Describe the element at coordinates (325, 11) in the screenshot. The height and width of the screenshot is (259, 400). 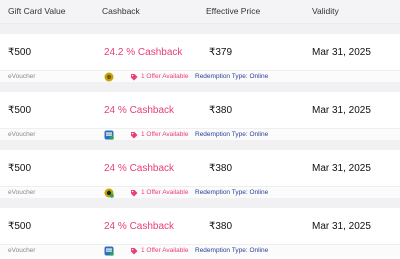
I see `header-validity: Validity` at that location.